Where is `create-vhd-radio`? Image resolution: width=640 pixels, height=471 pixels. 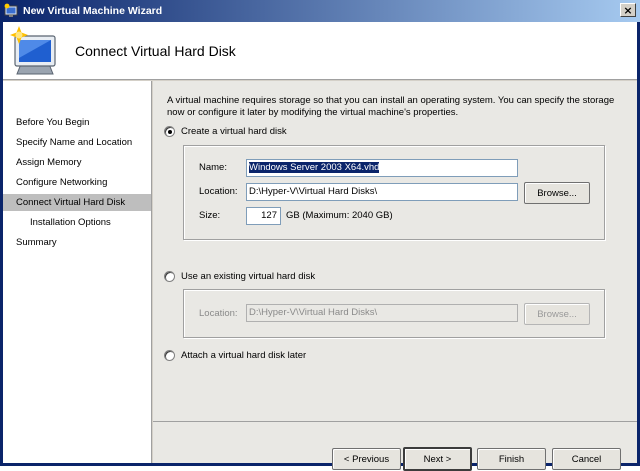
create-vhd-radio is located at coordinates (169, 131).